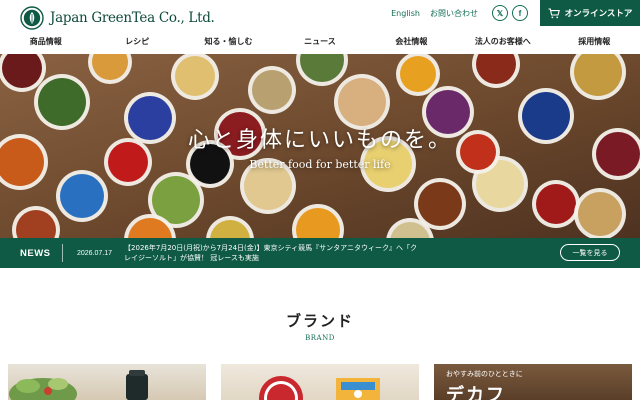 The image size is (640, 400). Describe the element at coordinates (590, 252) in the screenshot. I see `news-list-button: 一覧を見る` at that location.